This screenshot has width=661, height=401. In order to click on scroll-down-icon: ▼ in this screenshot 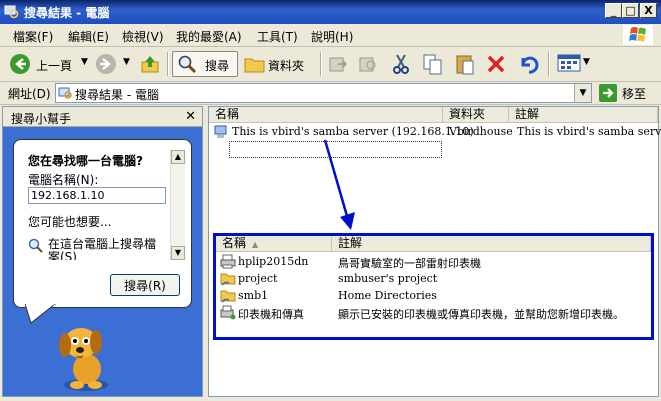, I will do `click(178, 253)`.